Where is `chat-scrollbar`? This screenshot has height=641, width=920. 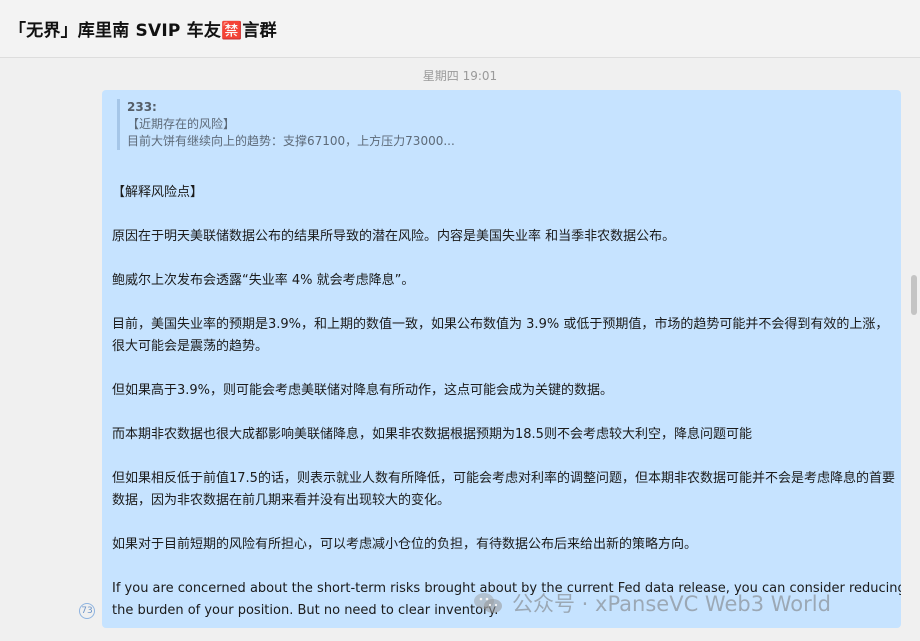
chat-scrollbar is located at coordinates (914, 350).